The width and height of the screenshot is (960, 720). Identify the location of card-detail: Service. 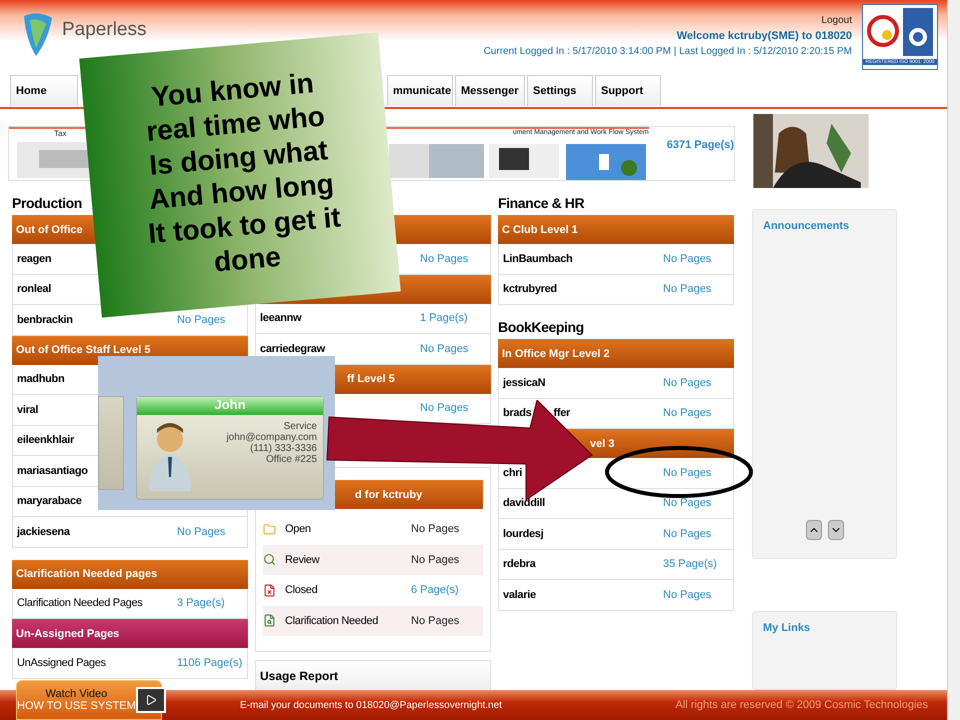
(300, 426).